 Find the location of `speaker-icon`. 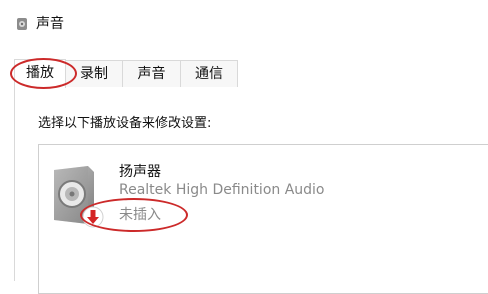

speaker-icon is located at coordinates (22, 24).